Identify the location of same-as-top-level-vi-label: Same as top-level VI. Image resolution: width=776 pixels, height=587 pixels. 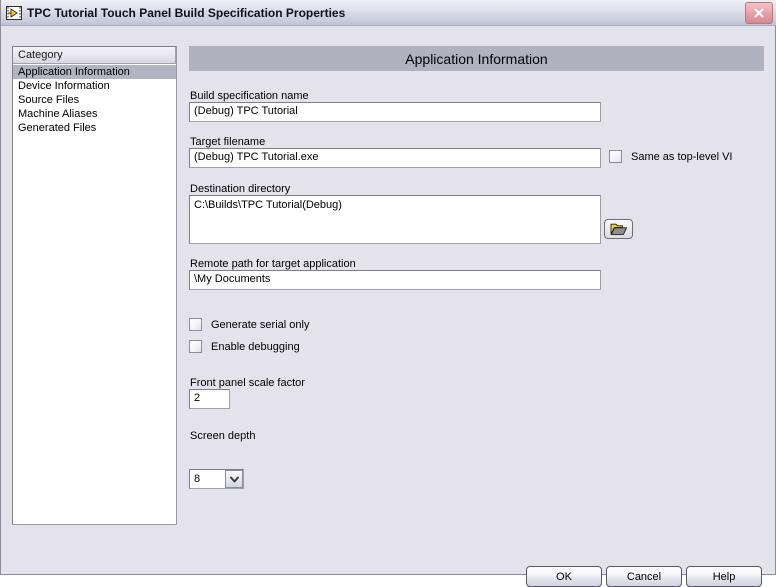
(682, 156).